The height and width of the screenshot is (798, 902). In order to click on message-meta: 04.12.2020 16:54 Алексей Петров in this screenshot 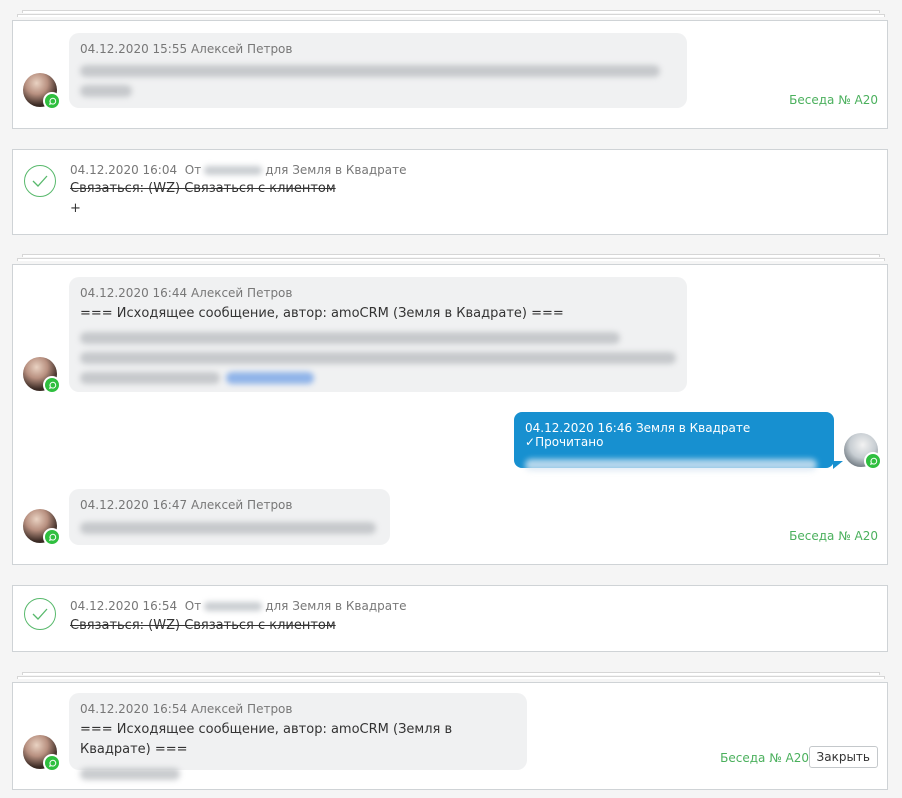, I will do `click(298, 709)`.